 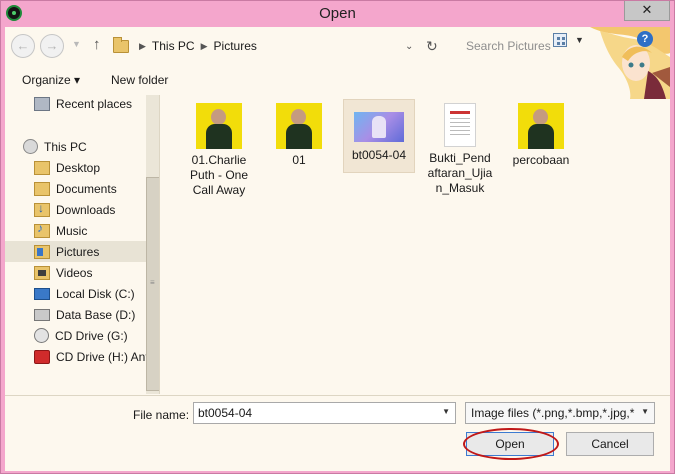 What do you see at coordinates (460, 147) in the screenshot?
I see `file-item: Bukti_Pend aftaran_Ujia n_Masuk` at bounding box center [460, 147].